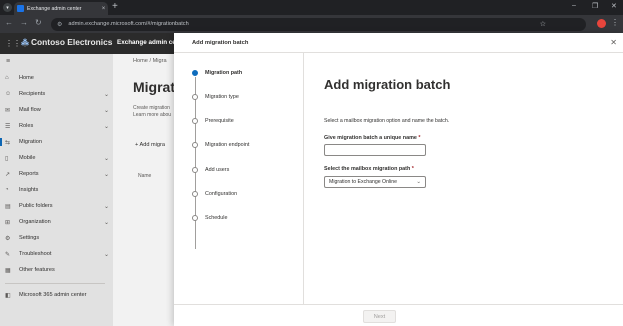 This screenshot has width=623, height=326. I want to click on bookmark-star-icon: ☆, so click(543, 24).